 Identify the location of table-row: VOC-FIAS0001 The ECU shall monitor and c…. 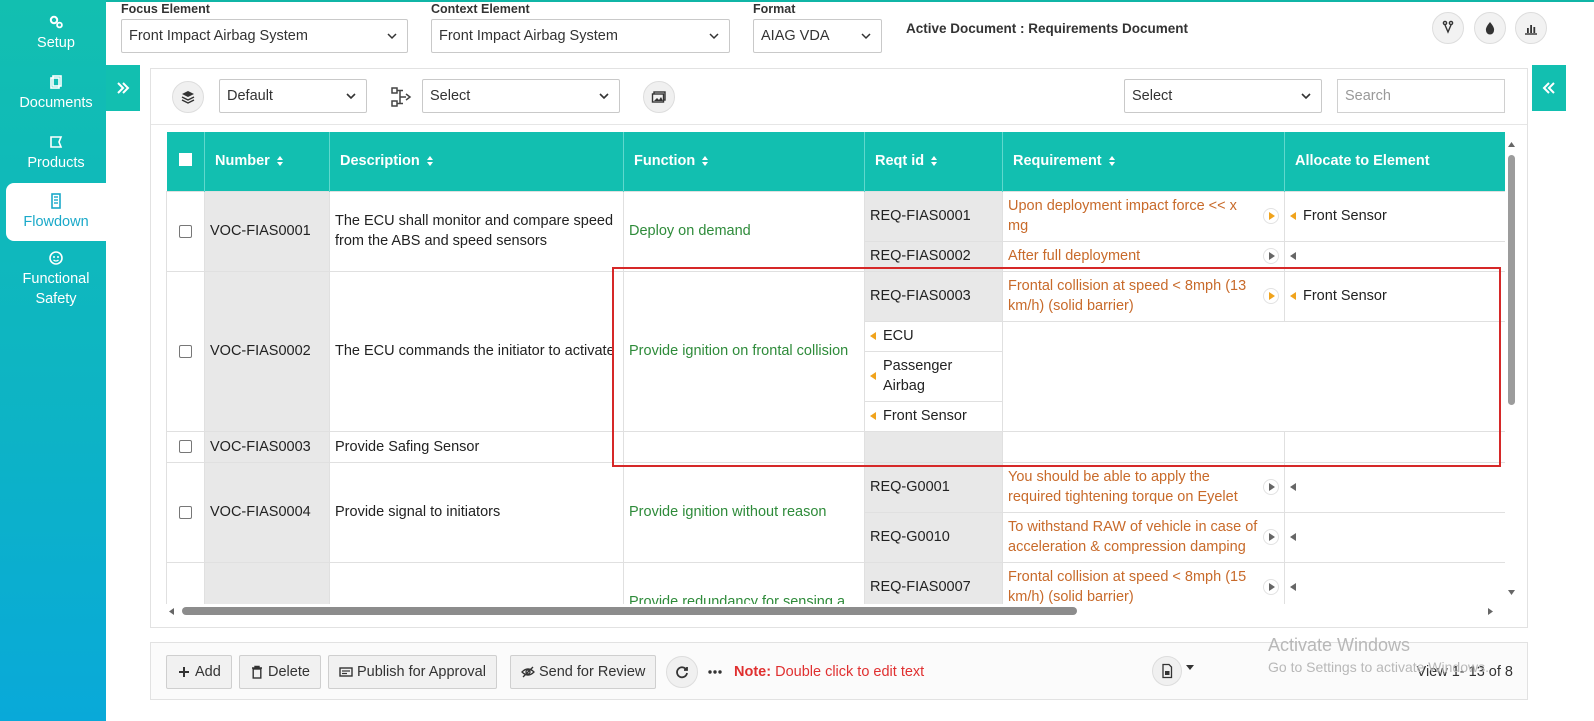
(835, 231).